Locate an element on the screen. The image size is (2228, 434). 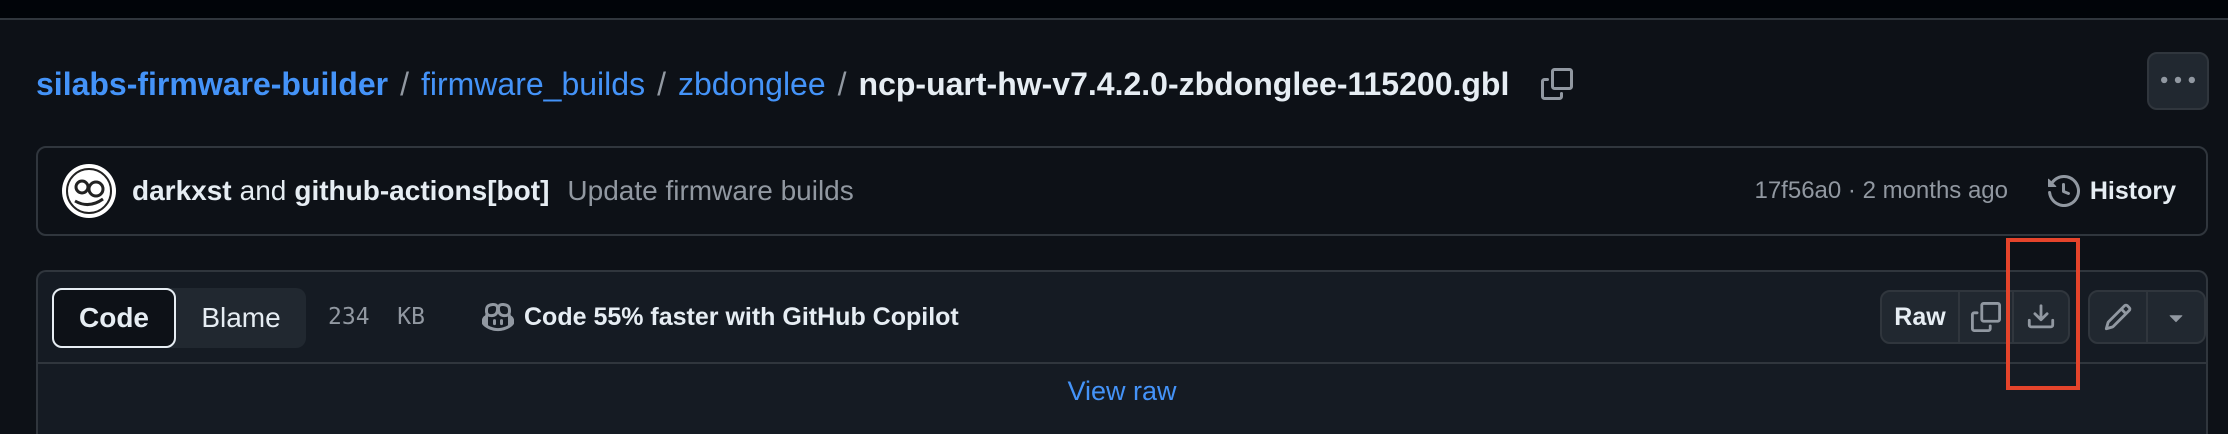
history-button: History is located at coordinates (2111, 191).